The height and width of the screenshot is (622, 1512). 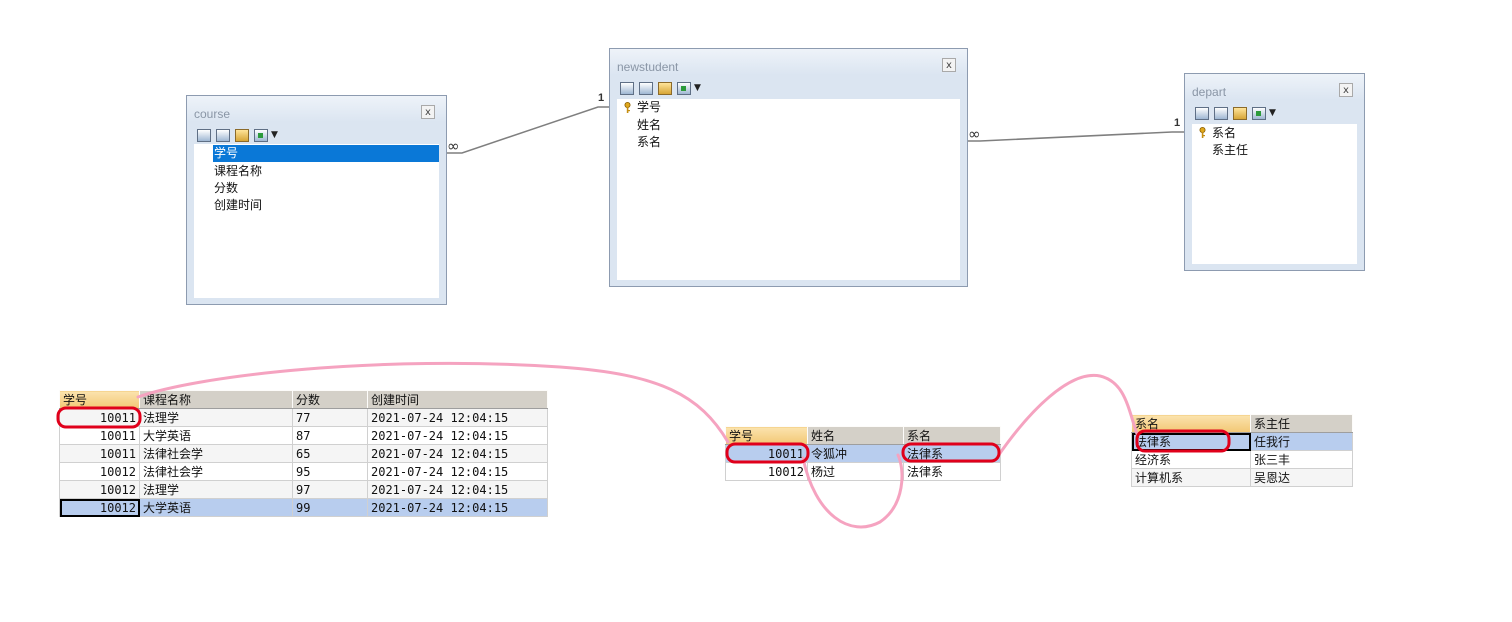 I want to click on table-row-selected: 10011 令狐冲 法律系, so click(x=863, y=453).